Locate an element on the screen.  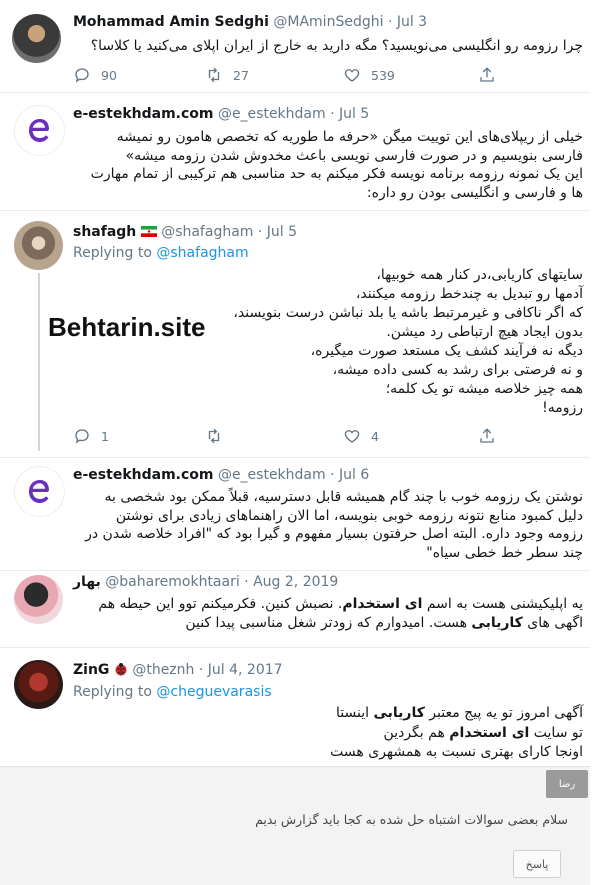
user-handle: @baharemokhtaari is located at coordinates (172, 582).